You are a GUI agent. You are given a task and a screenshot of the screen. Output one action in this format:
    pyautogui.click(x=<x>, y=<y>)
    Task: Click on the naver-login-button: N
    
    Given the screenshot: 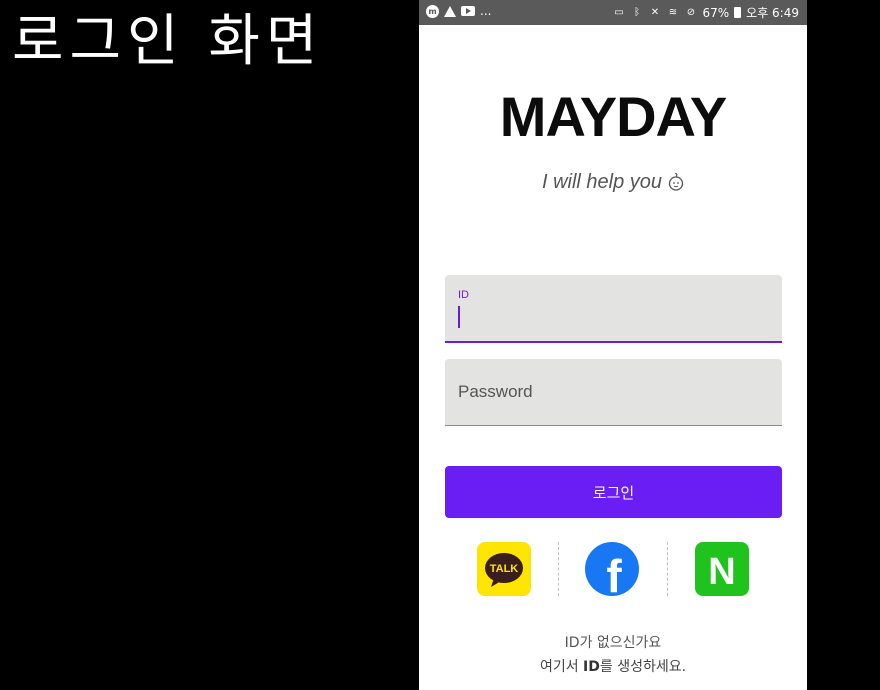 What is the action you would take?
    pyautogui.click(x=722, y=569)
    